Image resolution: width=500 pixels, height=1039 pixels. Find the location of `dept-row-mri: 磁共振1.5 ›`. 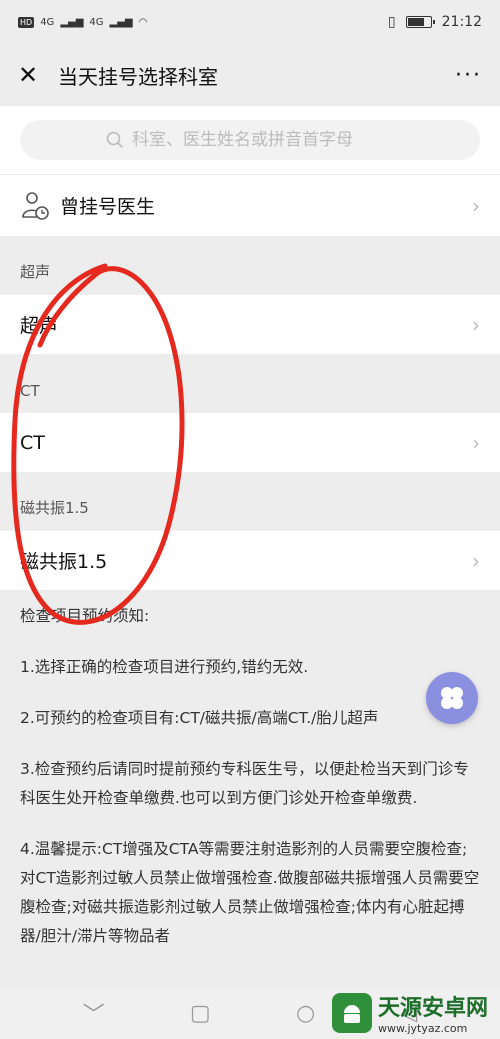

dept-row-mri: 磁共振1.5 › is located at coordinates (250, 560).